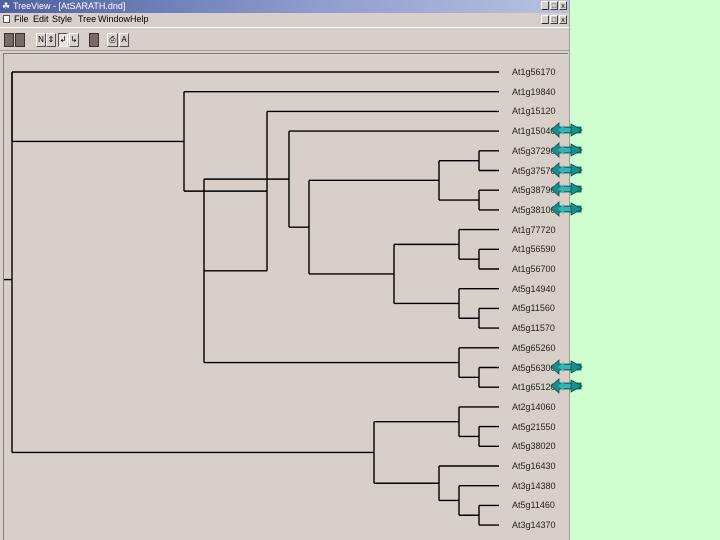 This screenshot has height=540, width=720. Describe the element at coordinates (21, 19) in the screenshot. I see `menu-file: File` at that location.